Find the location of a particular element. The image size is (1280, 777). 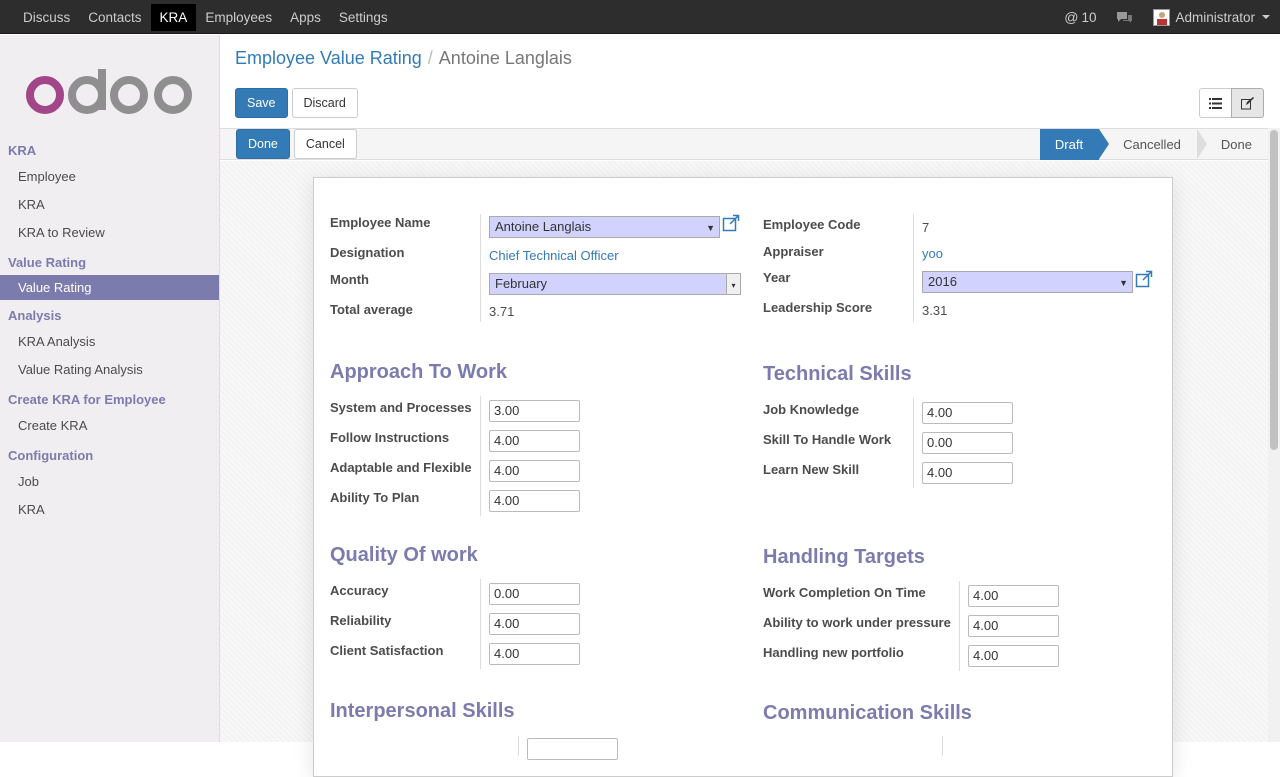

handling-portfolio-input: 4.00 is located at coordinates (1013, 656).